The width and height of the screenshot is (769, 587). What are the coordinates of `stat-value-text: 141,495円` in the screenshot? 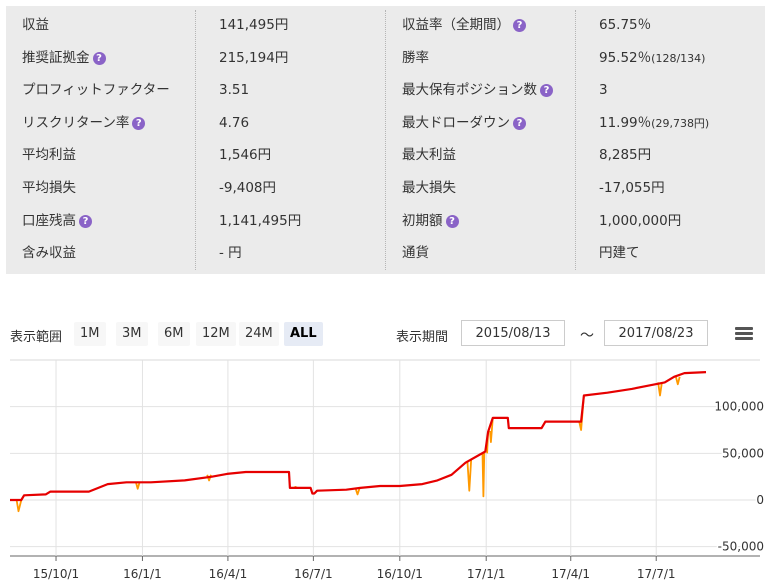 It's located at (254, 25).